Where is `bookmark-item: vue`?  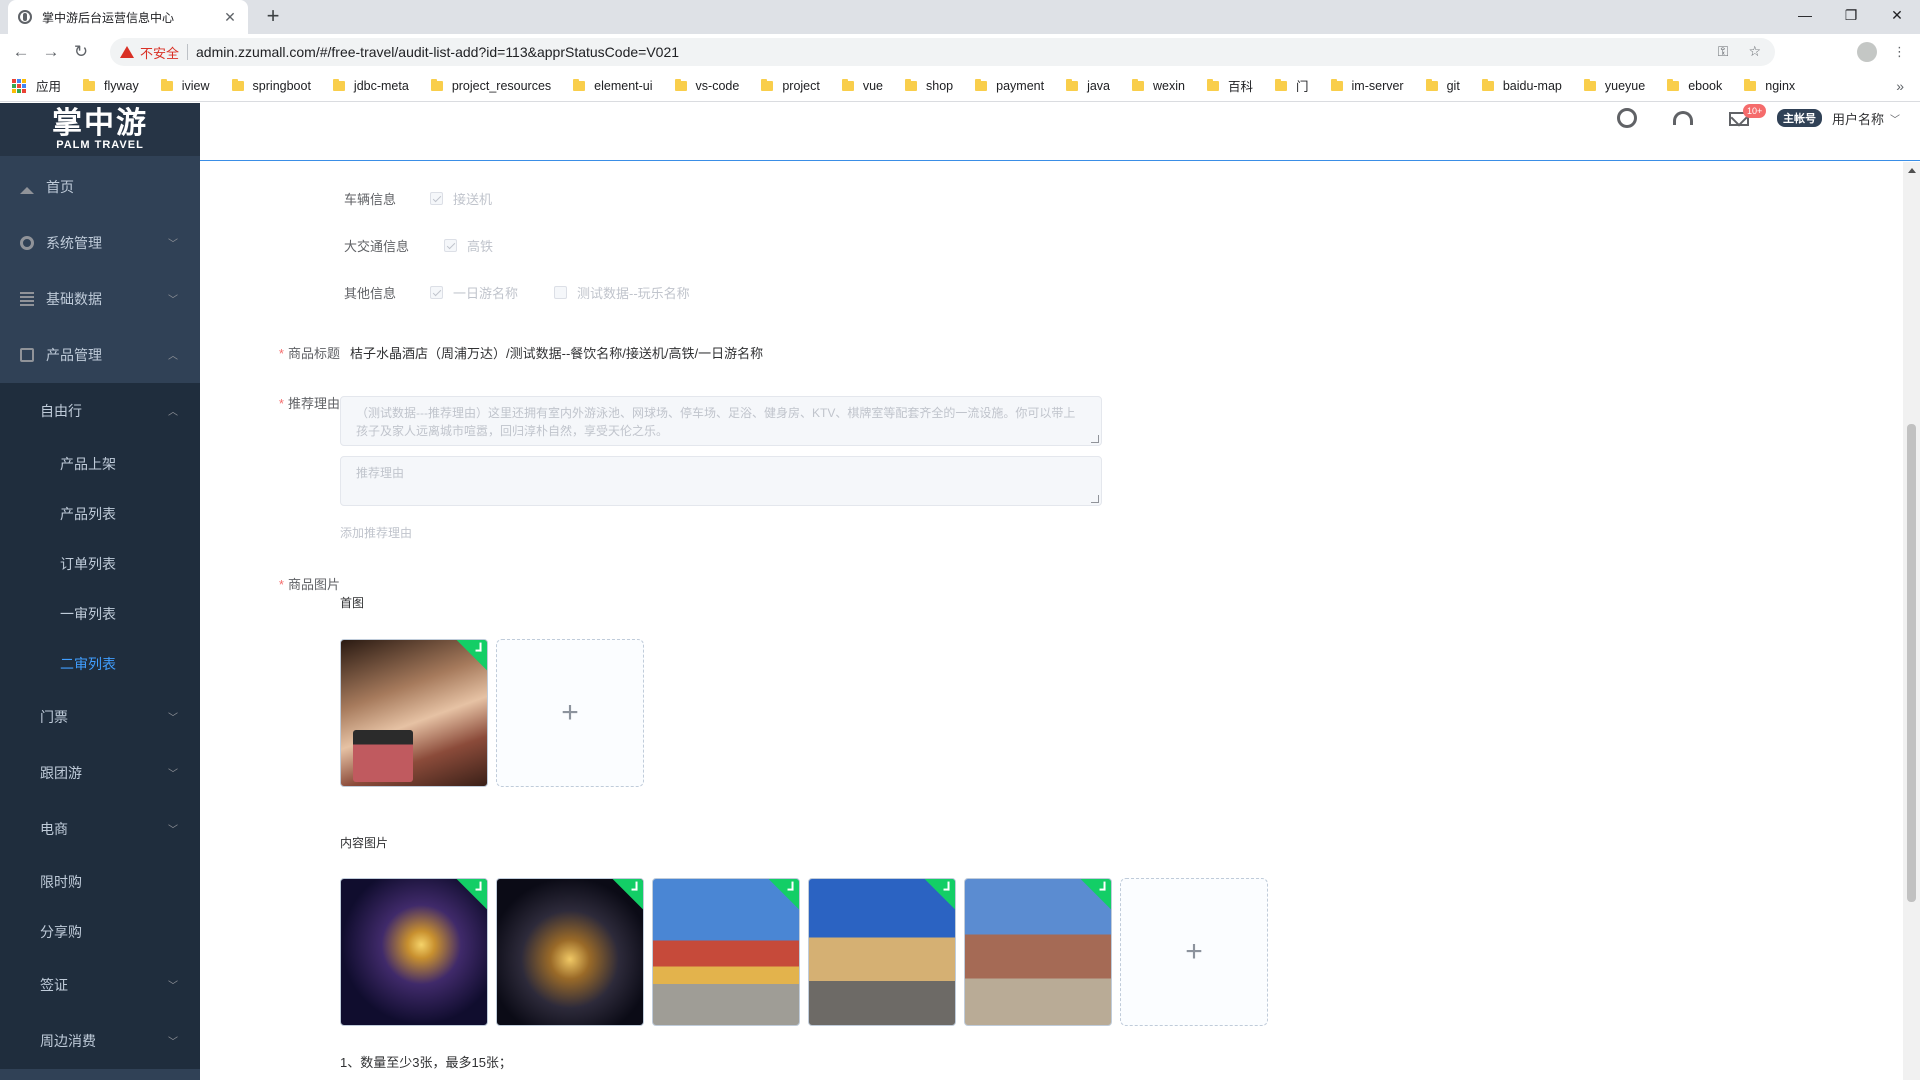 bookmark-item: vue is located at coordinates (862, 85).